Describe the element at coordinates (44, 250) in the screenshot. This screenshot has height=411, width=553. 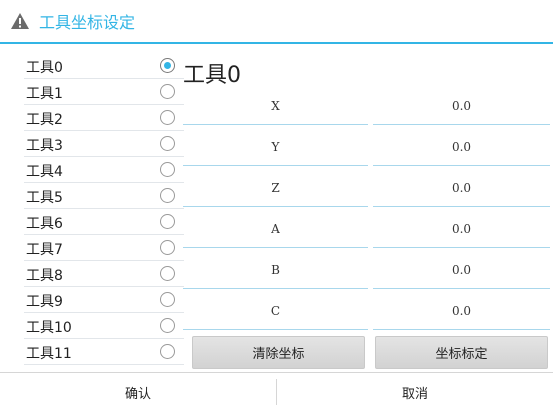
I see `tool-label: 工具7` at that location.